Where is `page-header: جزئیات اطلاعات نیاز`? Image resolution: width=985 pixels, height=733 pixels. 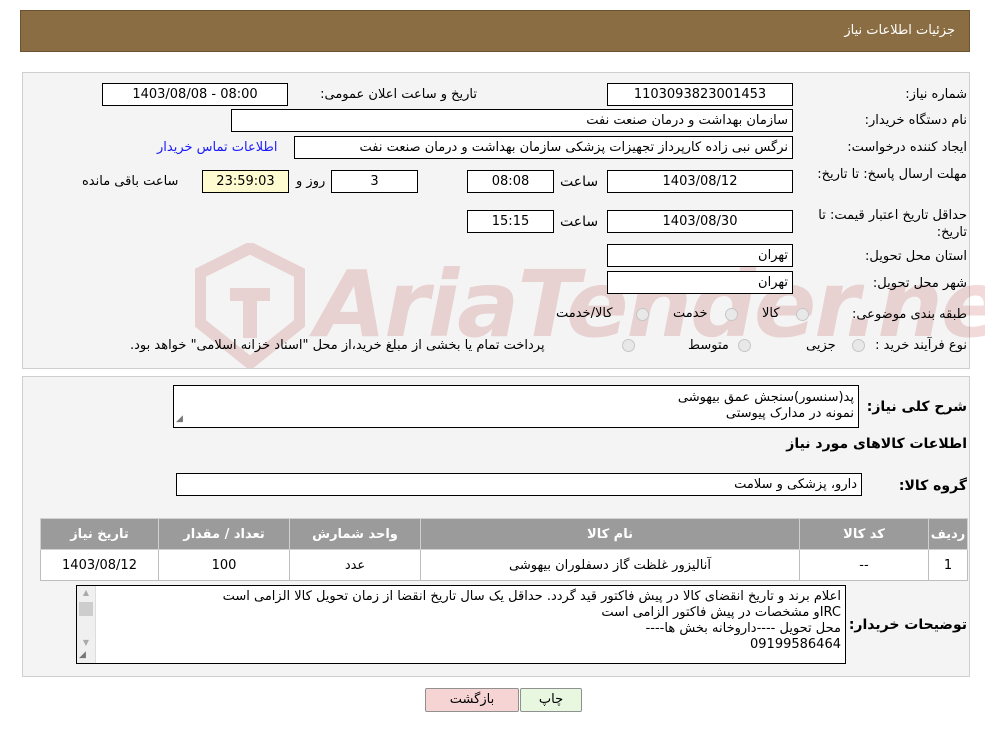 page-header: جزئیات اطلاعات نیاز is located at coordinates (495, 31).